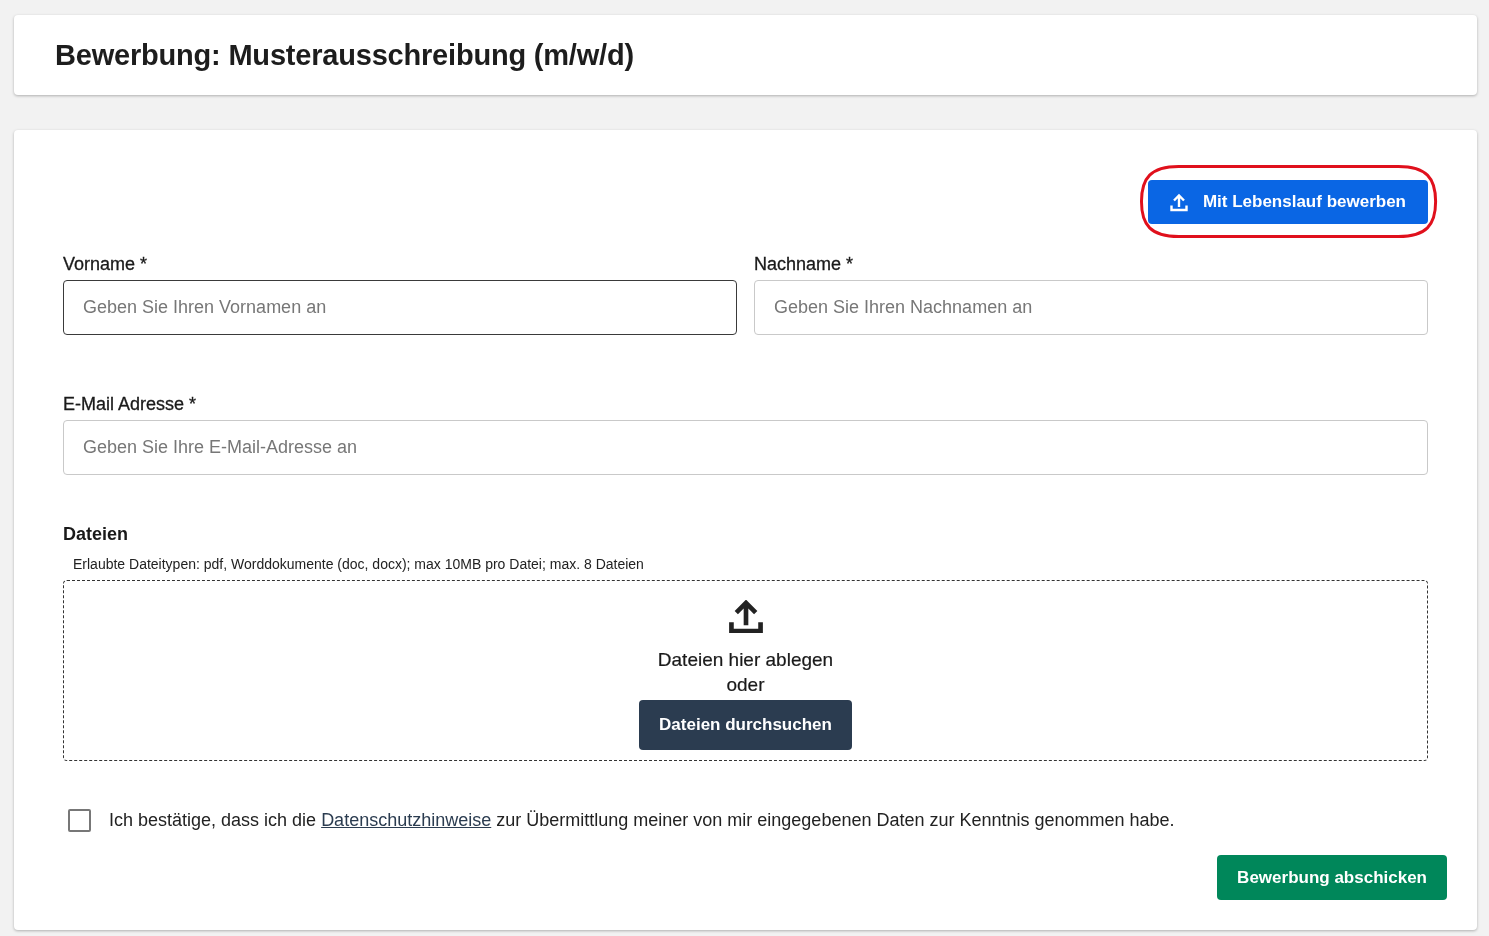 The width and height of the screenshot is (1489, 936). Describe the element at coordinates (400, 307) in the screenshot. I see `text-input-field: Geben Sie Ihren Vornamen an` at that location.